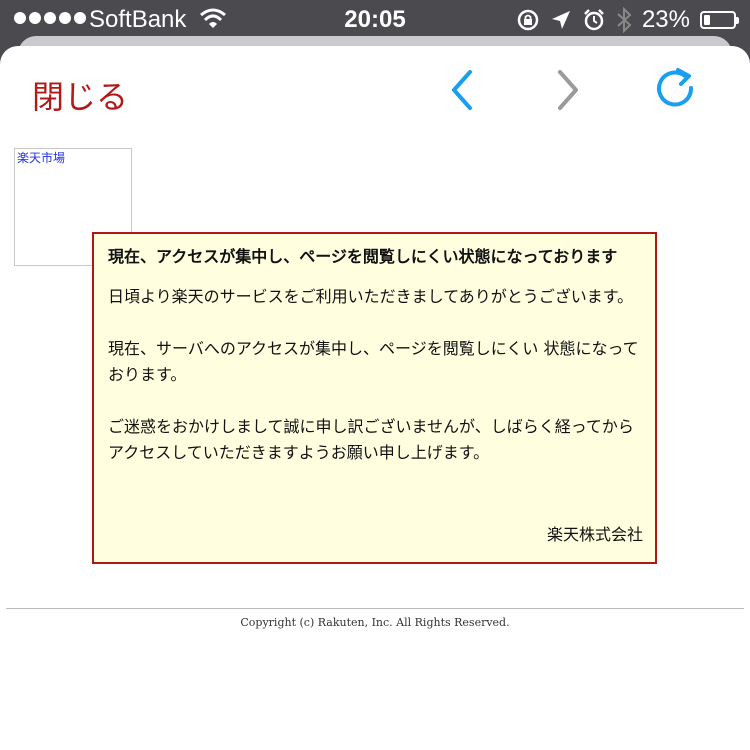  What do you see at coordinates (675, 89) in the screenshot?
I see `reload-icon` at bounding box center [675, 89].